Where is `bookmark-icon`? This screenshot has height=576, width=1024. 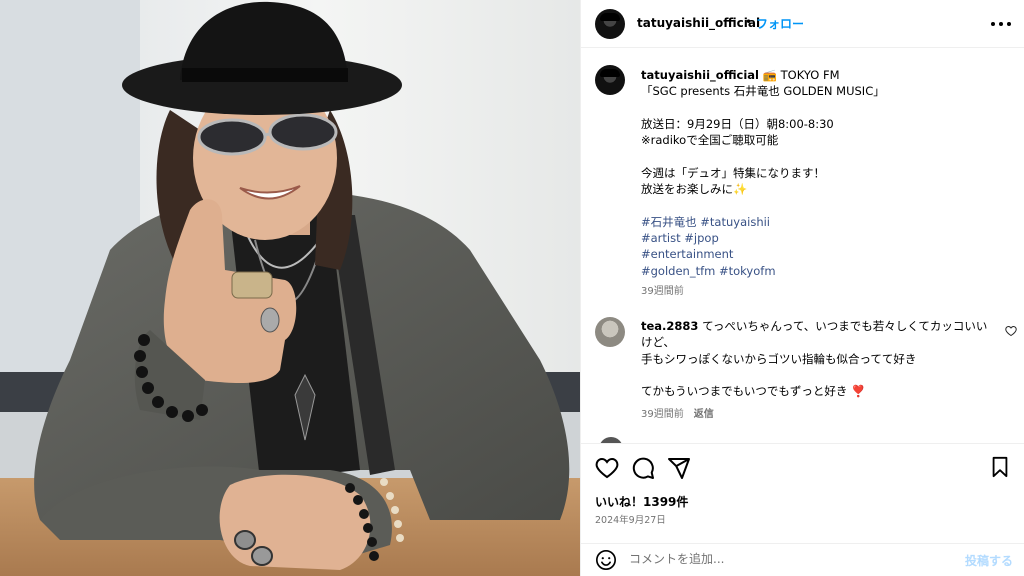
bookmark-icon is located at coordinates (1000, 467).